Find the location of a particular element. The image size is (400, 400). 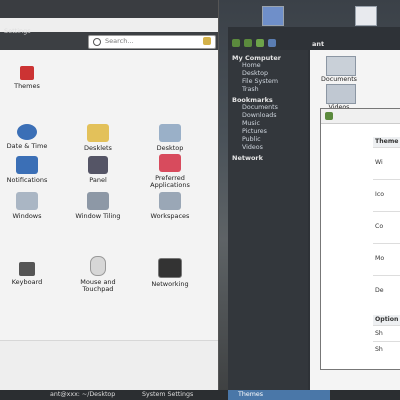

settings-item-notifications: Notifications is located at coordinates (27, 170).